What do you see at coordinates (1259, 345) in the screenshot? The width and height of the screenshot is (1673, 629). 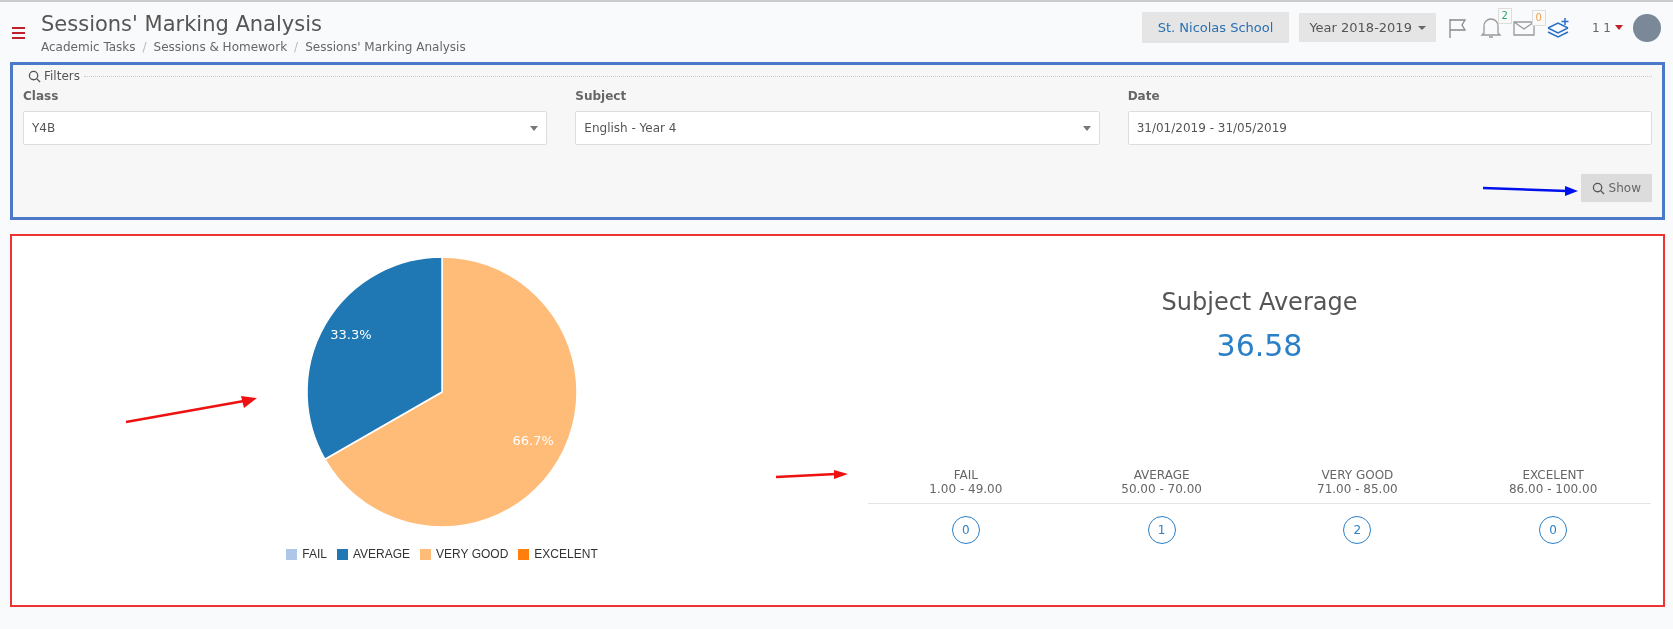 I see `average-value: 36.58` at bounding box center [1259, 345].